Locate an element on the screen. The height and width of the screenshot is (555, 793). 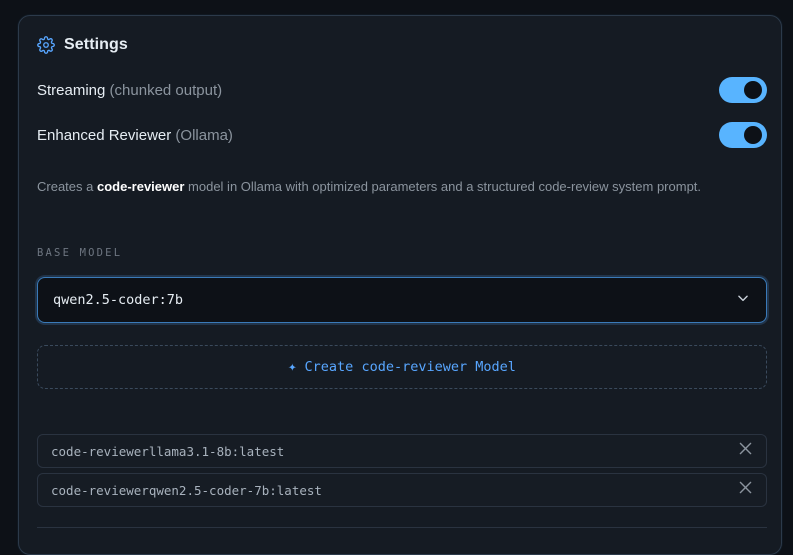
streaming-label: Streaming (chunked output) is located at coordinates (129, 90).